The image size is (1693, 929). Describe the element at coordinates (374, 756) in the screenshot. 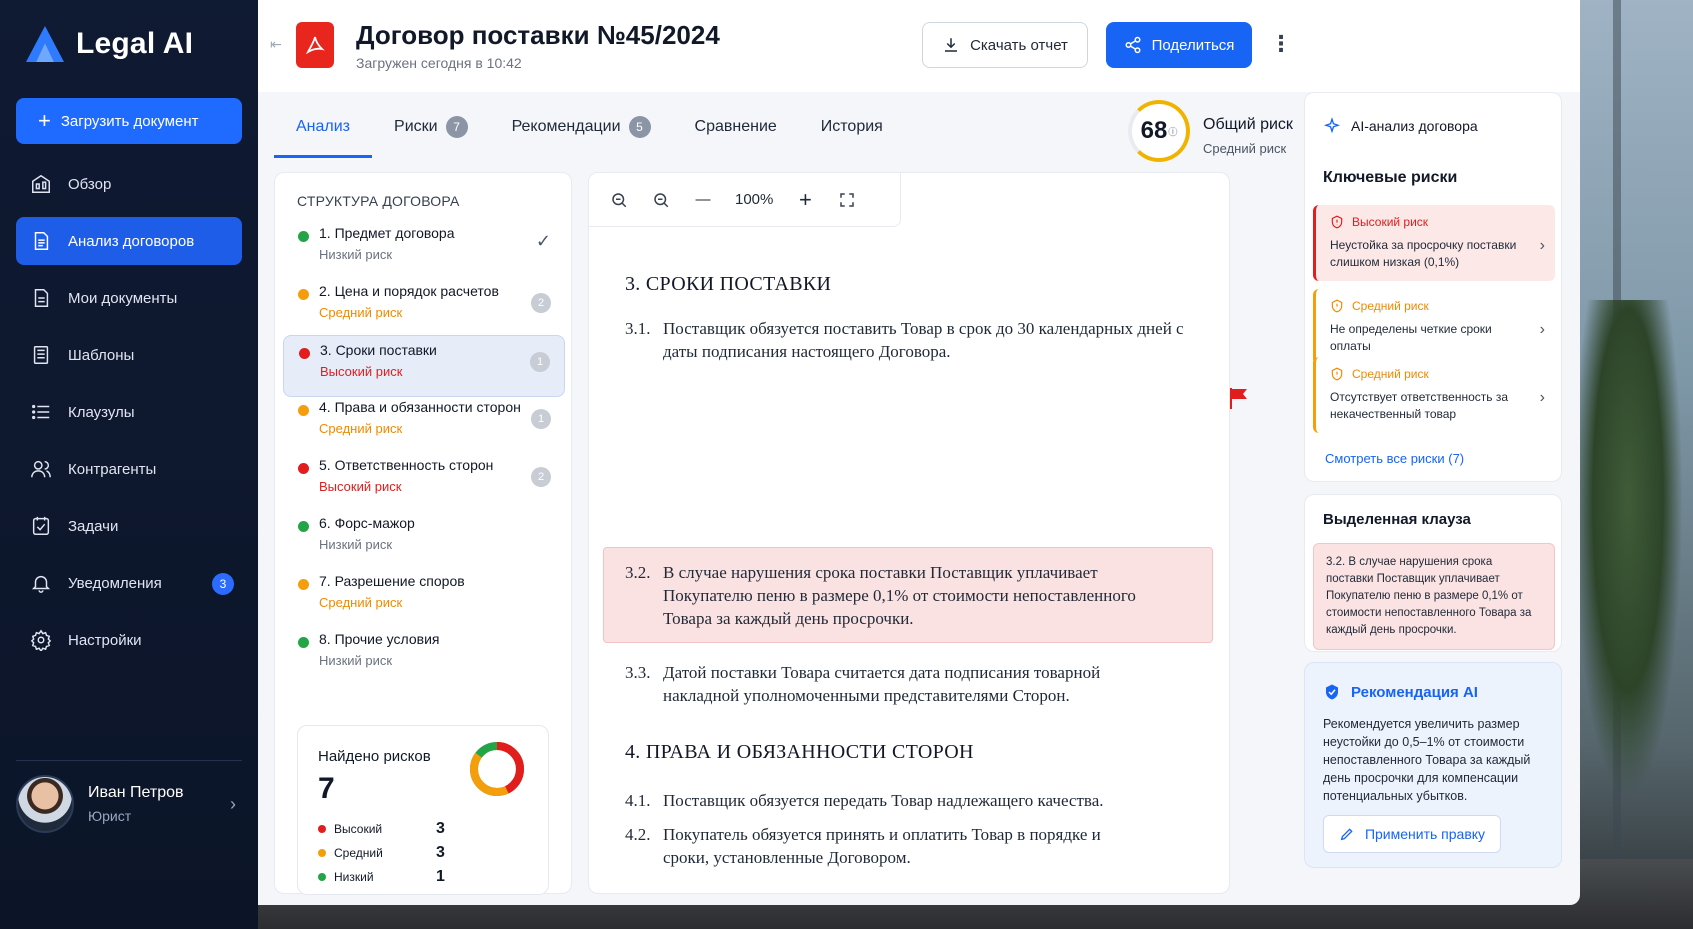

I see `risks-found-title: Найдено рисков` at that location.